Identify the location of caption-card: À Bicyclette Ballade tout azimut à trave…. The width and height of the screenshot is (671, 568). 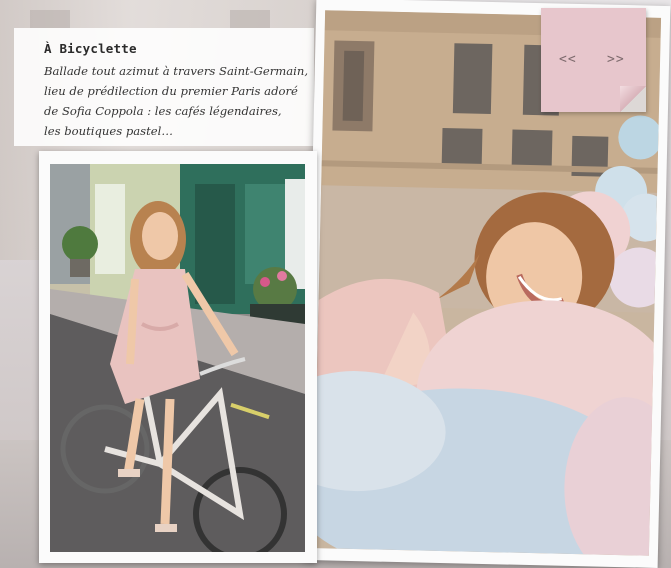
(164, 87).